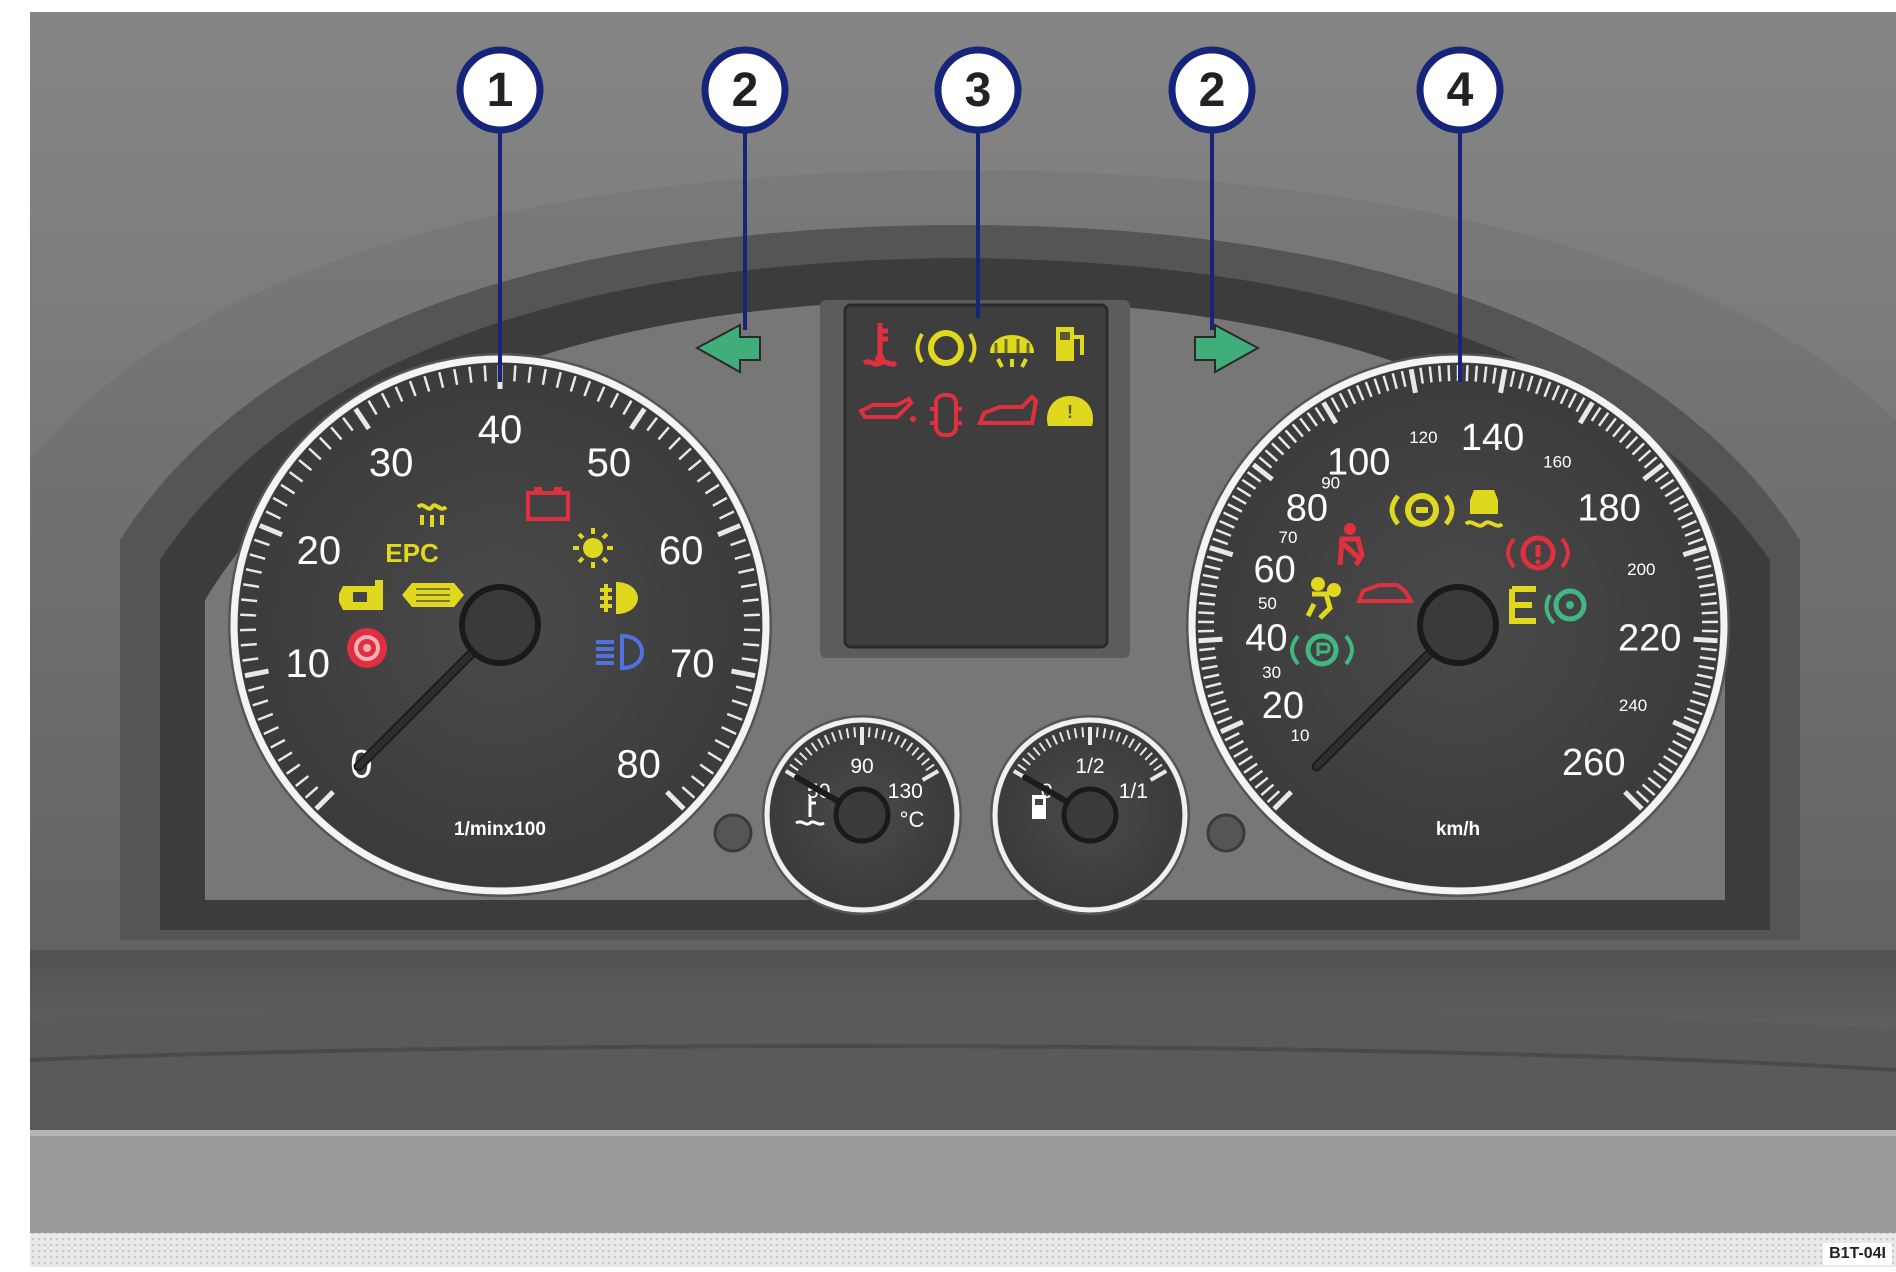 Image resolution: width=1896 pixels, height=1272 pixels. I want to click on tachometer-unit: 1/minx100, so click(500, 829).